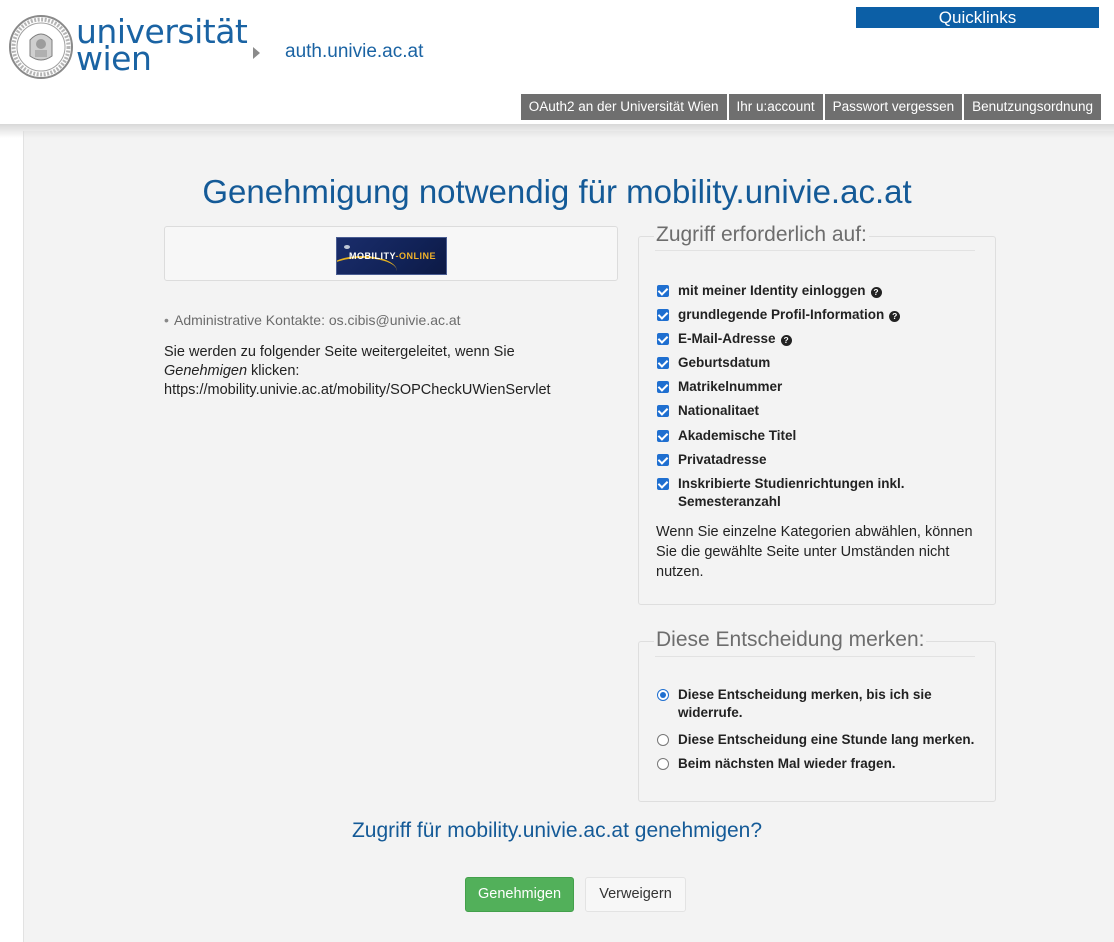 This screenshot has width=1114, height=942. I want to click on attribute-nationality: Nationalitaet, so click(708, 411).